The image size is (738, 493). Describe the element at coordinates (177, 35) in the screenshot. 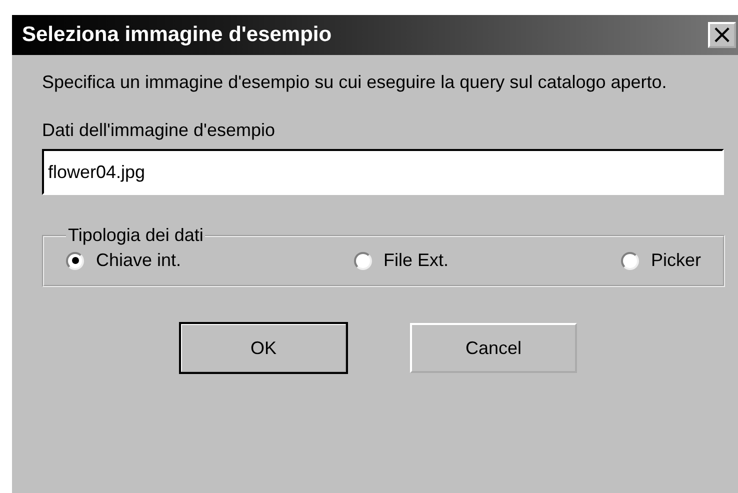

I see `window-title: Seleziona immagine d'esempio` at that location.